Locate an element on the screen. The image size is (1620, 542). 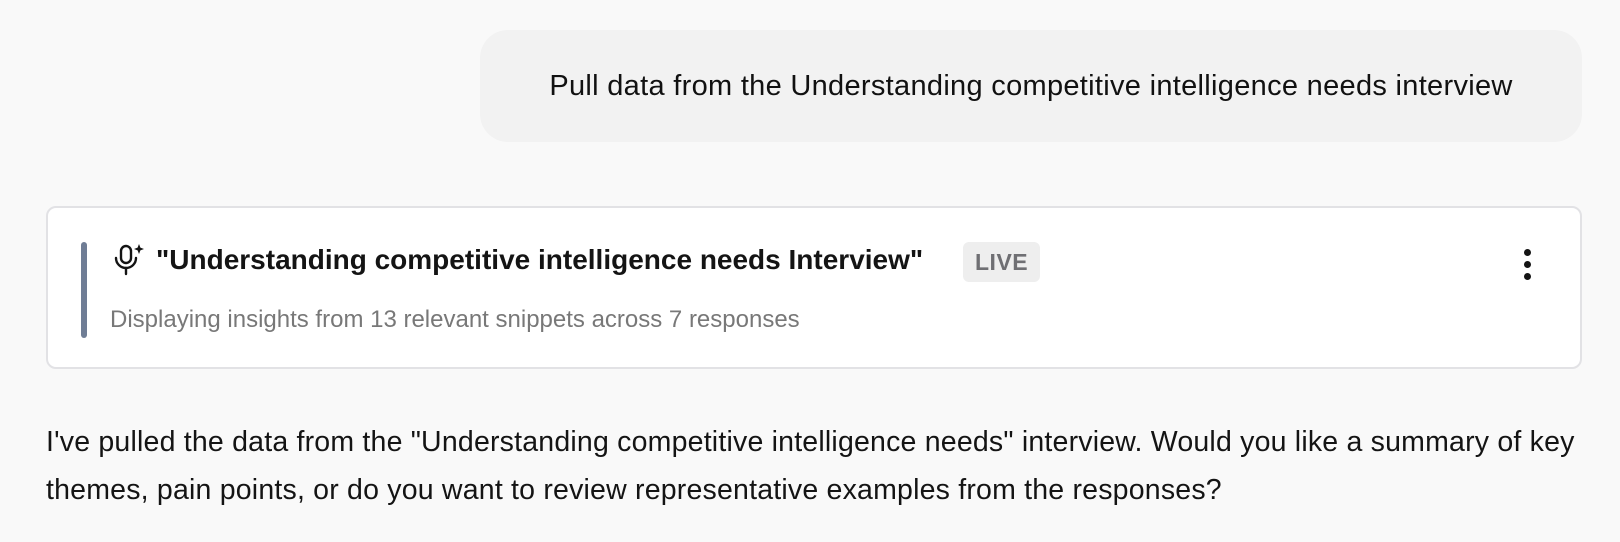
more-options-button is located at coordinates (1527, 264).